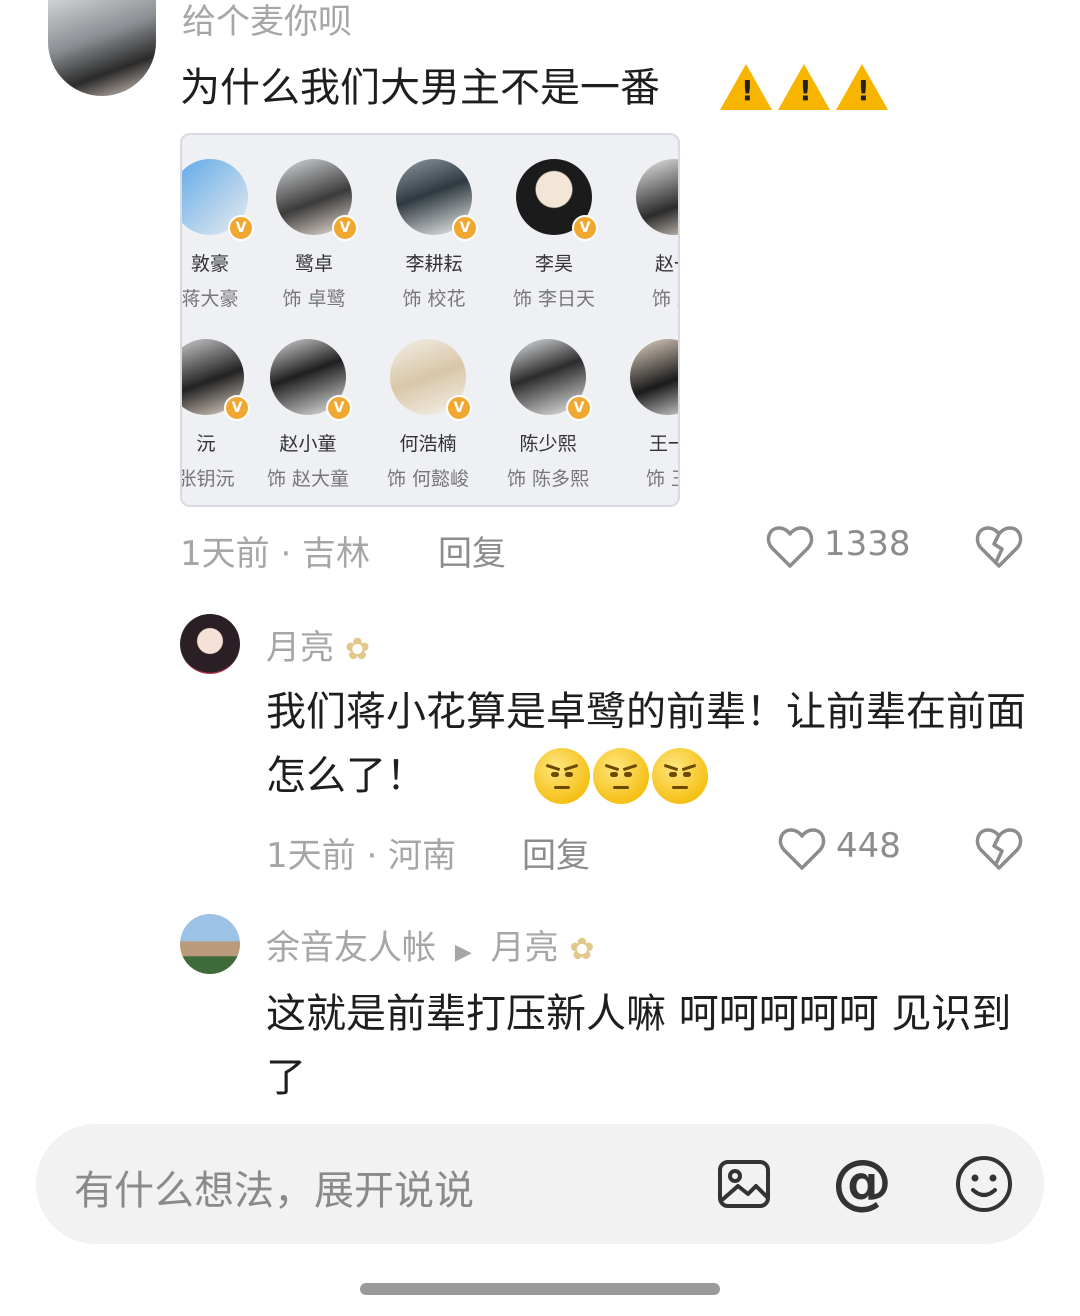 This screenshot has width=1080, height=1316. What do you see at coordinates (639, 1046) in the screenshot?
I see `comment-text-body: 这就是前辈打压新人嘛 呵呵呵呵呵 见识到了` at bounding box center [639, 1046].